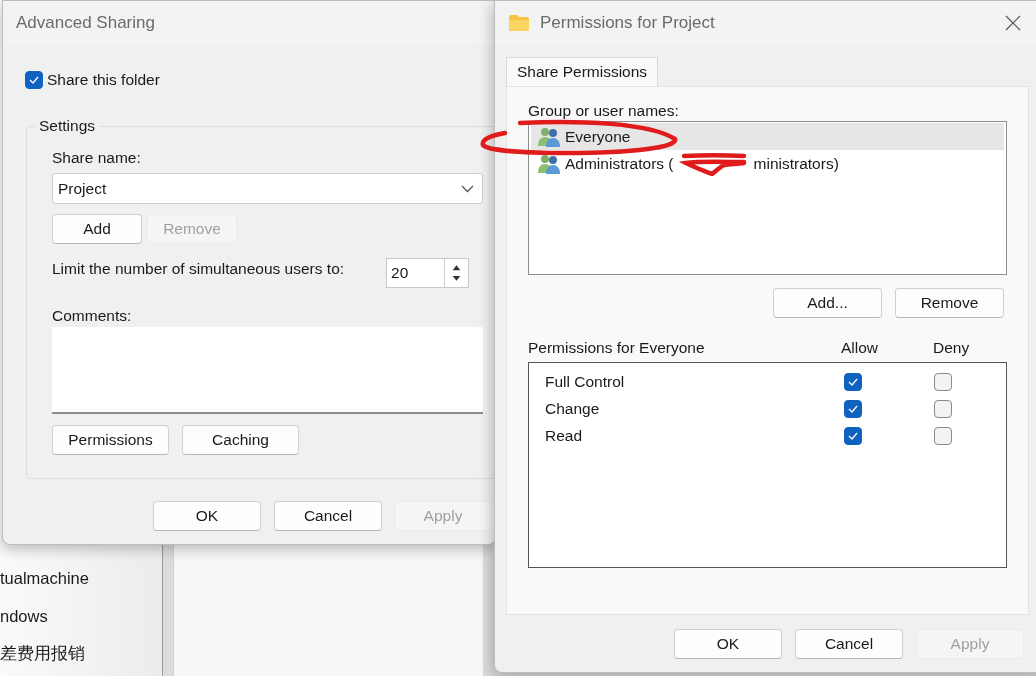 The height and width of the screenshot is (676, 1036). I want to click on nav-item: tualmachine, so click(81, 582).